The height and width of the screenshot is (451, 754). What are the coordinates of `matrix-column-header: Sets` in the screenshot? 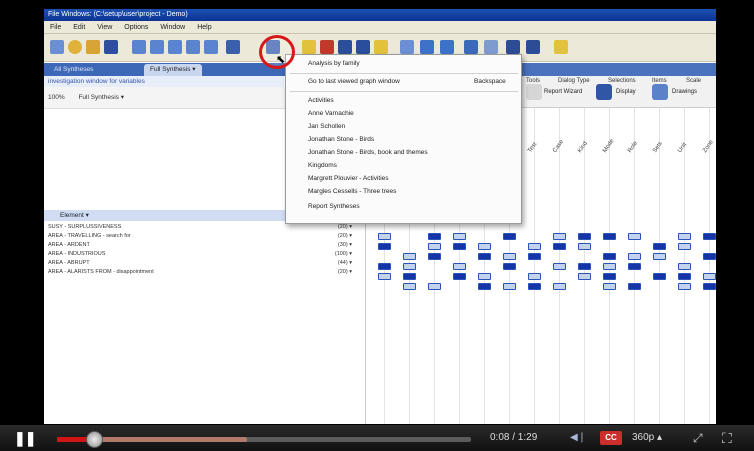 It's located at (658, 147).